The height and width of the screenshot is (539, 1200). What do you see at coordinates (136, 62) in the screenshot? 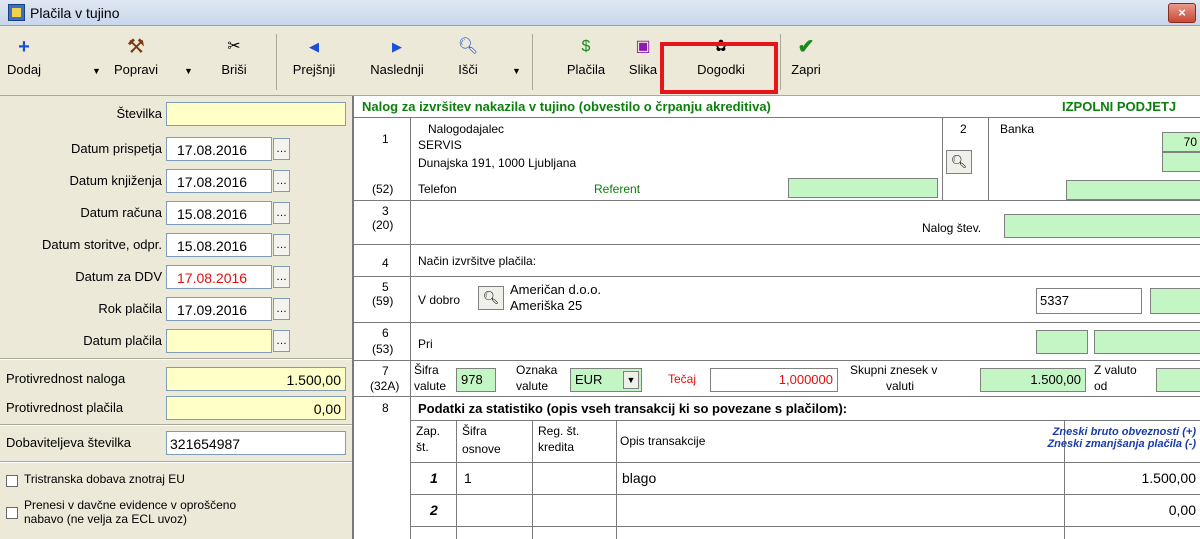
I see `edit-button: ⚒ Popravi` at bounding box center [136, 62].